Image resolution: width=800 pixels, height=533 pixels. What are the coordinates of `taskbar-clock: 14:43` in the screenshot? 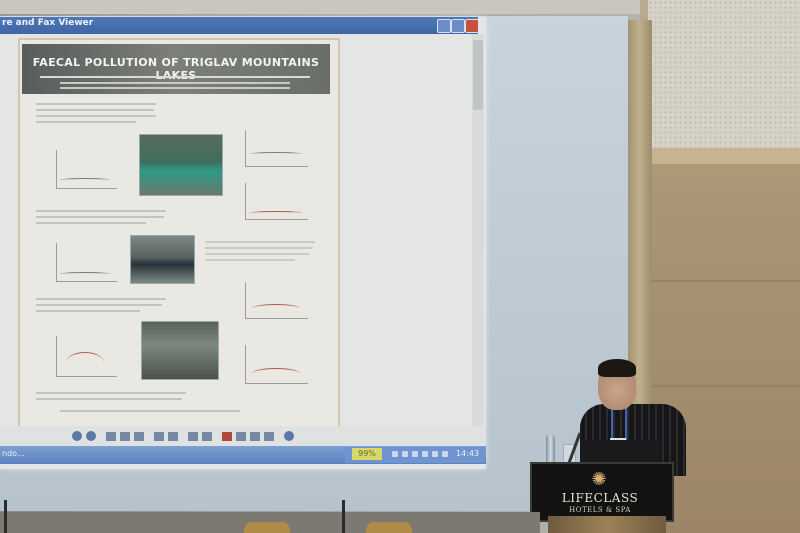 It's located at (468, 453).